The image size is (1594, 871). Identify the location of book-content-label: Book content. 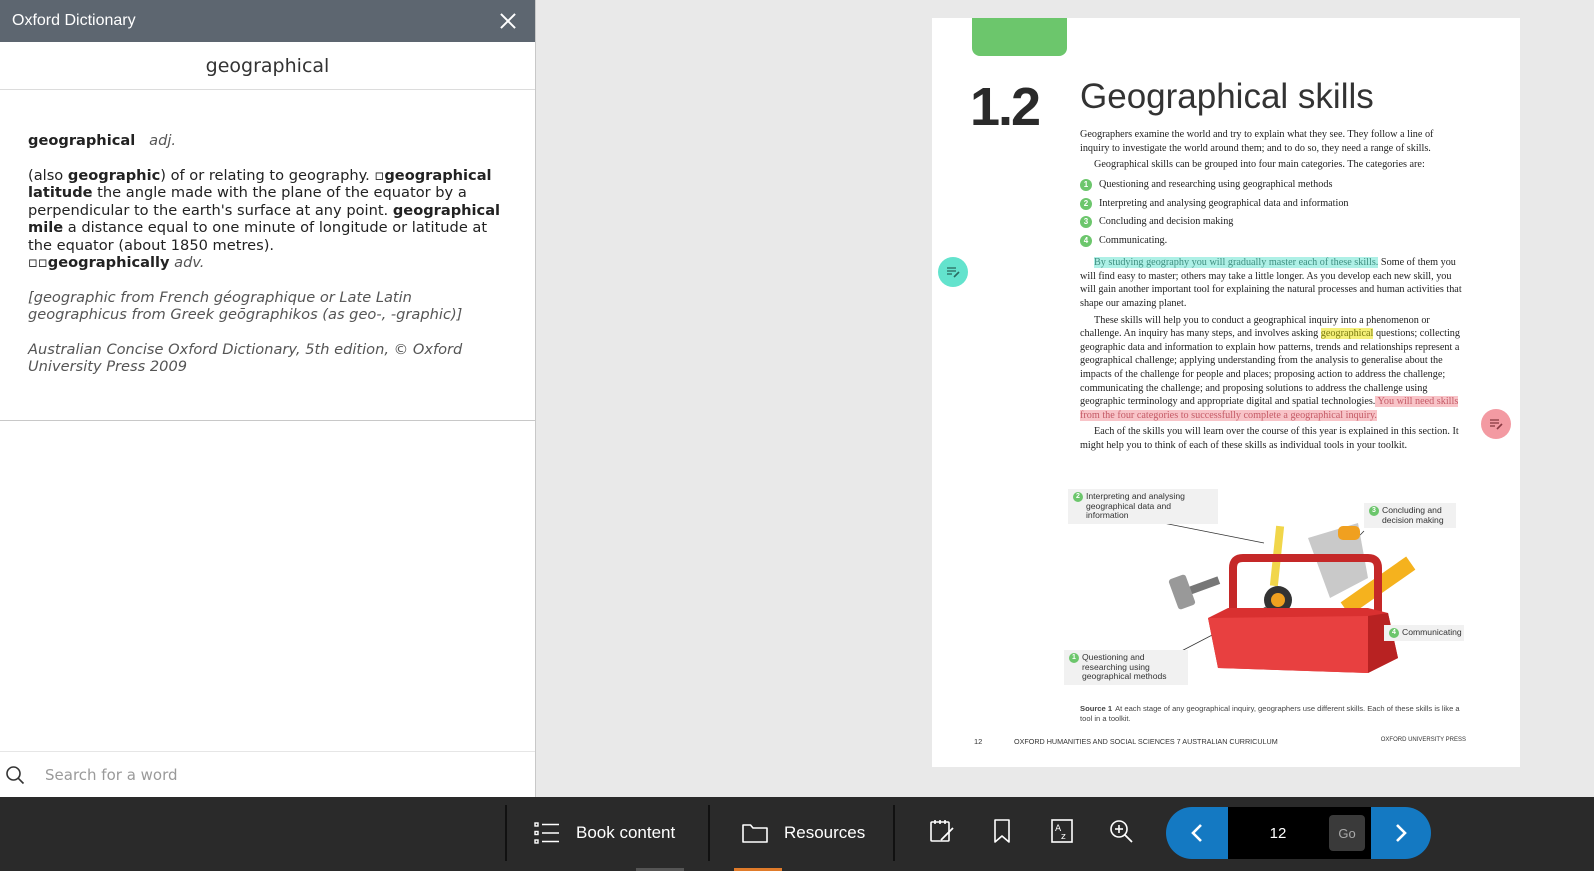
(626, 832).